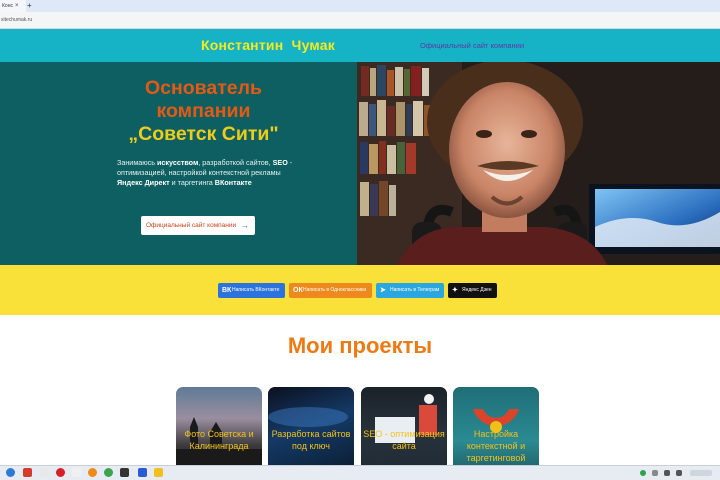  Describe the element at coordinates (10, 472) in the screenshot. I see `start-icon` at that location.